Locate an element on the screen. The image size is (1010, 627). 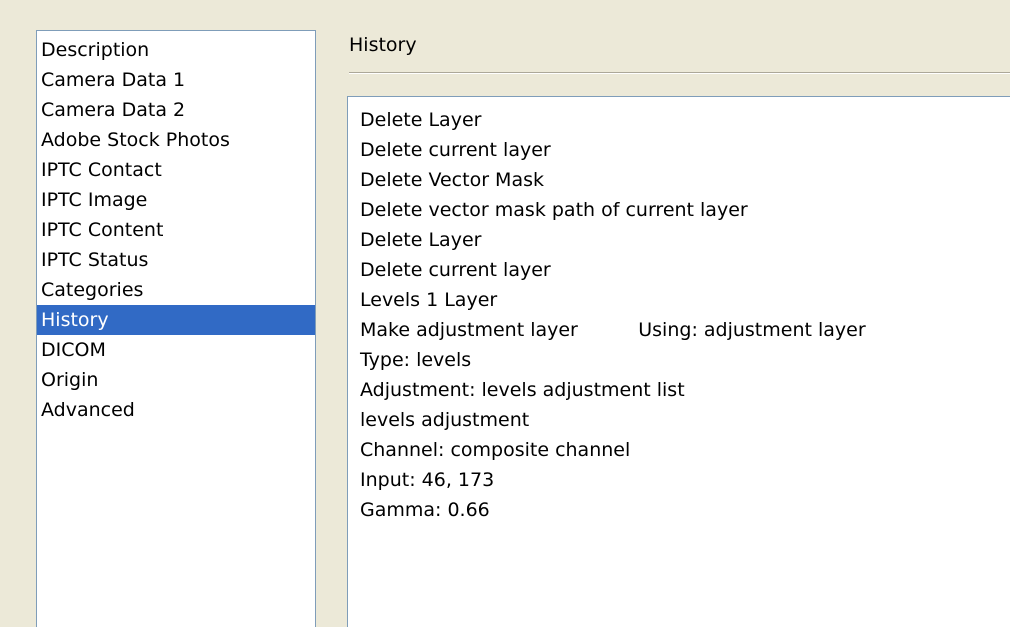
history-line: levels adjustment is located at coordinates (445, 420).